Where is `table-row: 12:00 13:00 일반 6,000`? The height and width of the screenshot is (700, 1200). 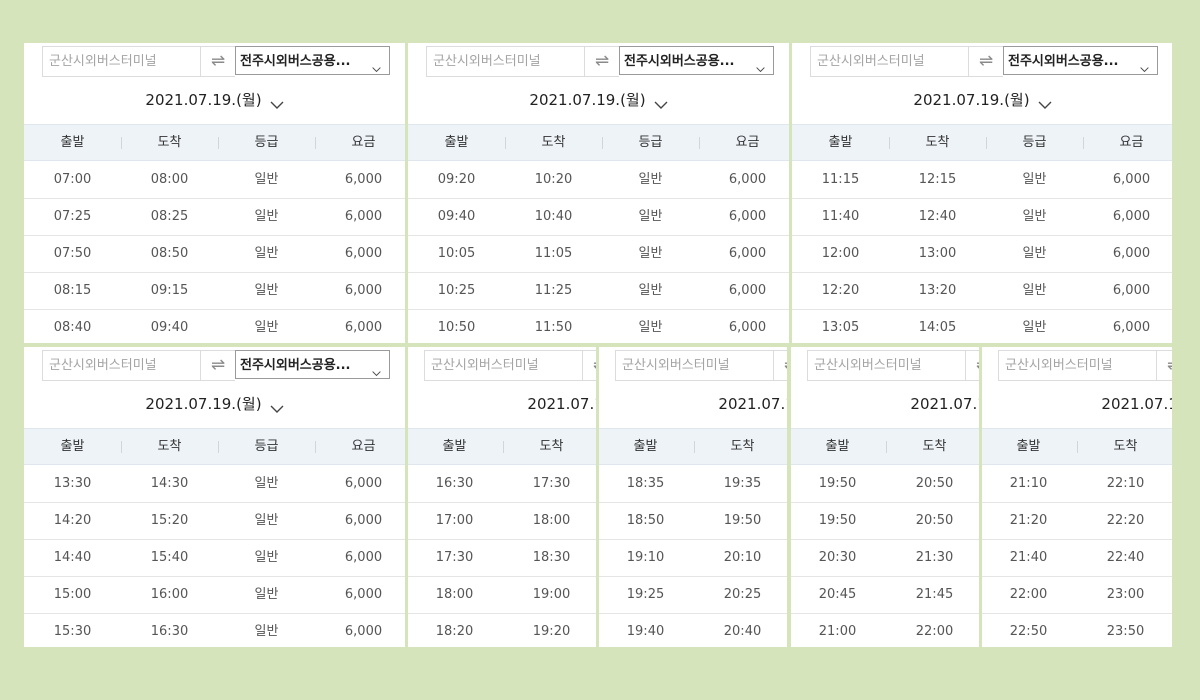 table-row: 12:00 13:00 일반 6,000 is located at coordinates (982, 254).